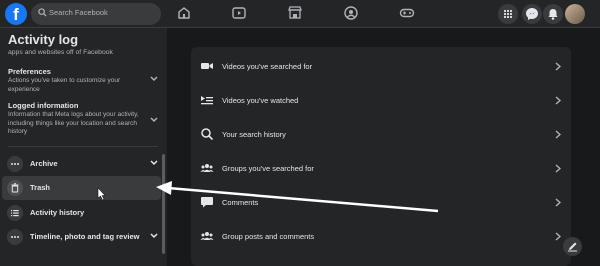  What do you see at coordinates (101, 194) in the screenshot?
I see `cursor-icon` at bounding box center [101, 194].